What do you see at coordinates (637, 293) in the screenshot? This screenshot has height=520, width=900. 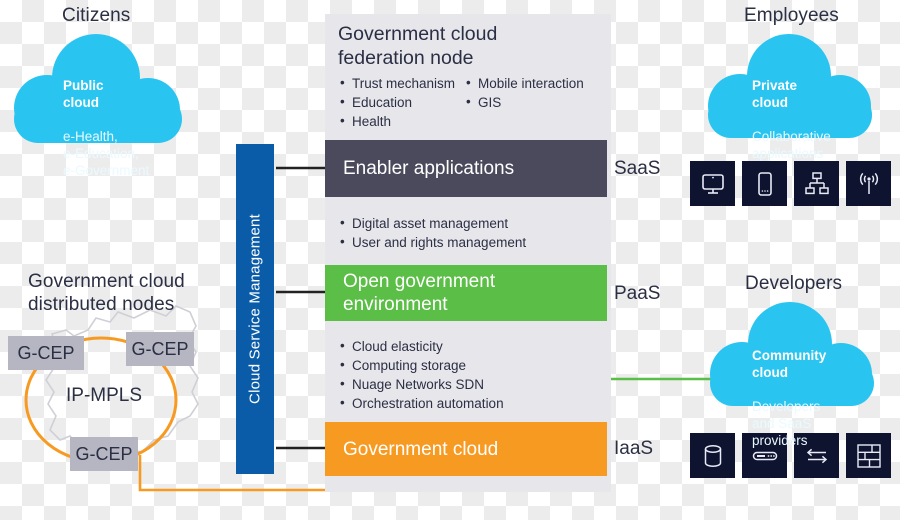 I see `tier-label-paas: PaaS` at bounding box center [637, 293].